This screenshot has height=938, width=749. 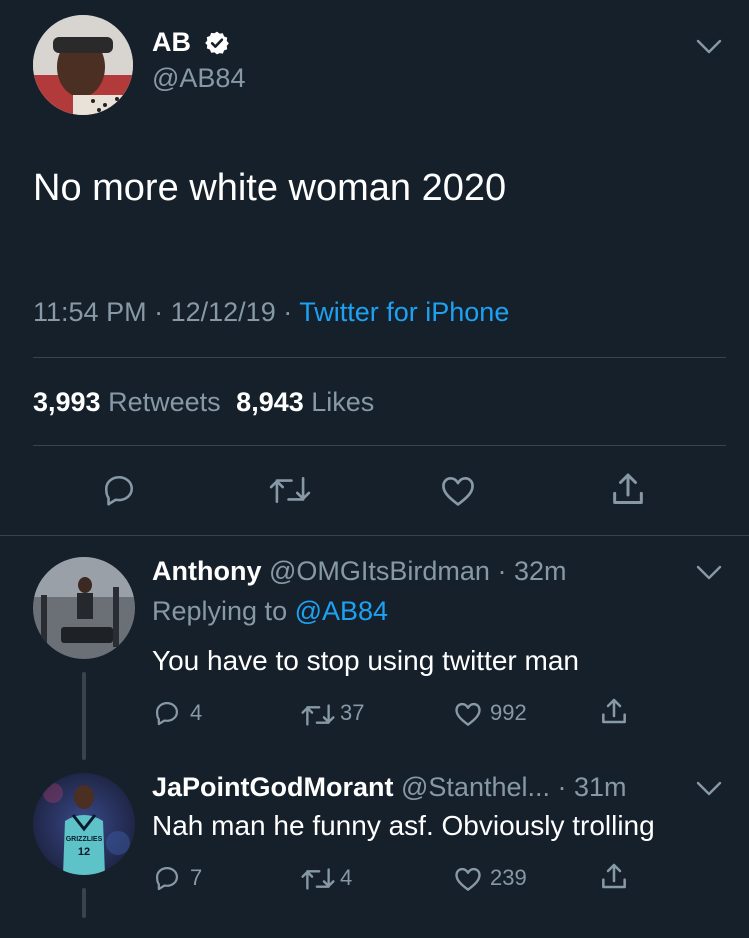 I want to click on engagement-stats: 3,993 Retweets 8,943 Likes, so click(x=203, y=402).